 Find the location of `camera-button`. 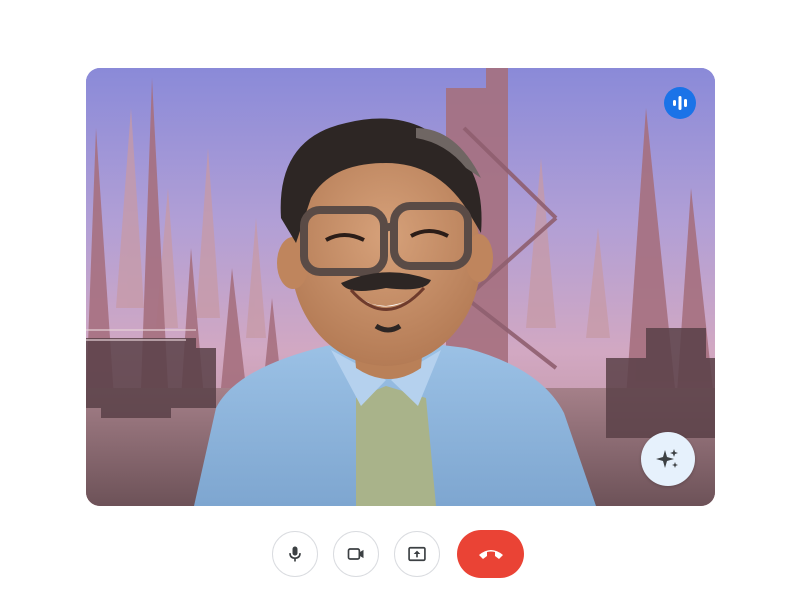

camera-button is located at coordinates (356, 554).